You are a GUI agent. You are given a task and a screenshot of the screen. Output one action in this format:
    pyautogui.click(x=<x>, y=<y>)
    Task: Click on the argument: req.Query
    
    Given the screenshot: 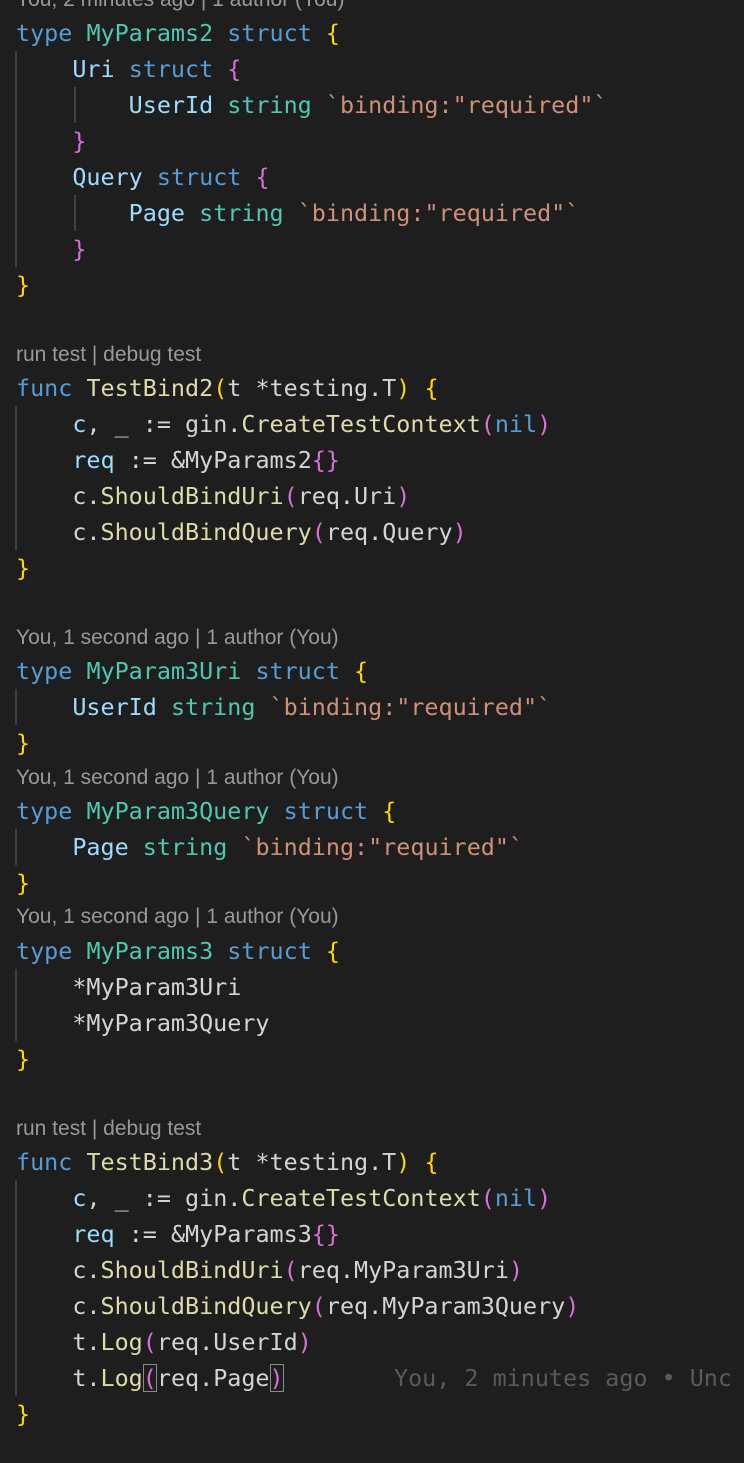 What is the action you would take?
    pyautogui.click(x=389, y=532)
    